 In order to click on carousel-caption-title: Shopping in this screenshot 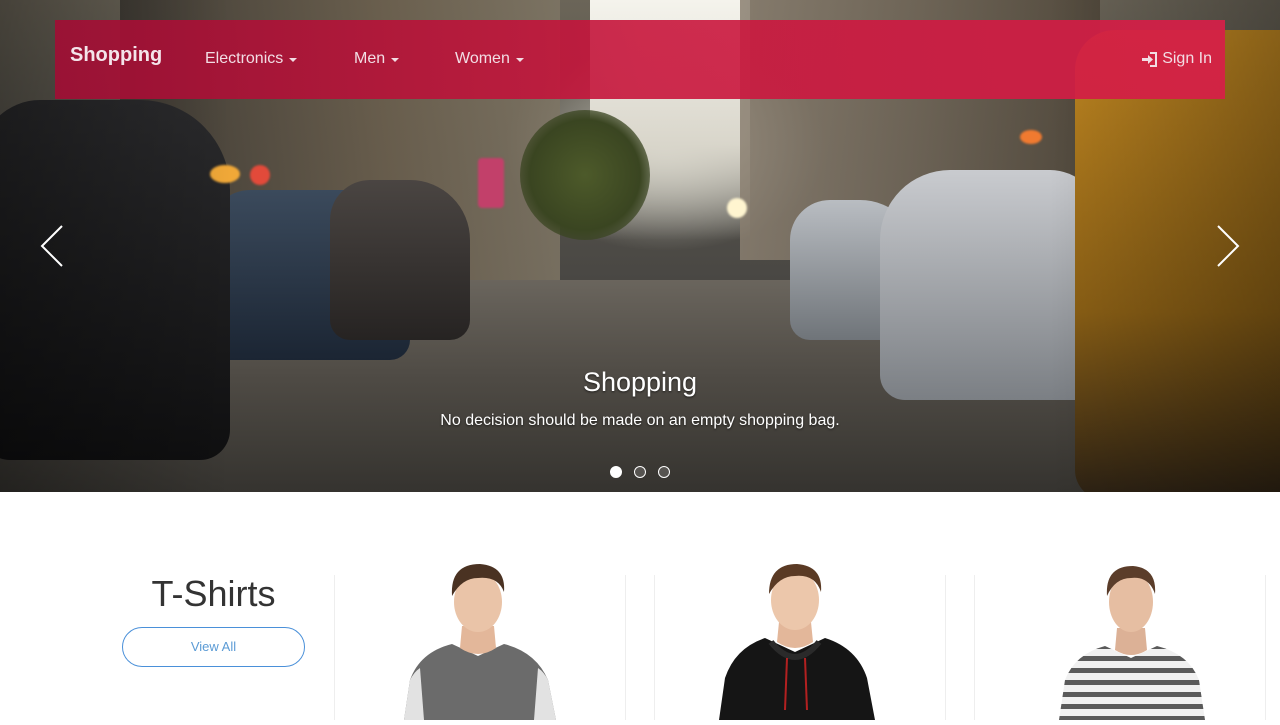, I will do `click(640, 382)`.